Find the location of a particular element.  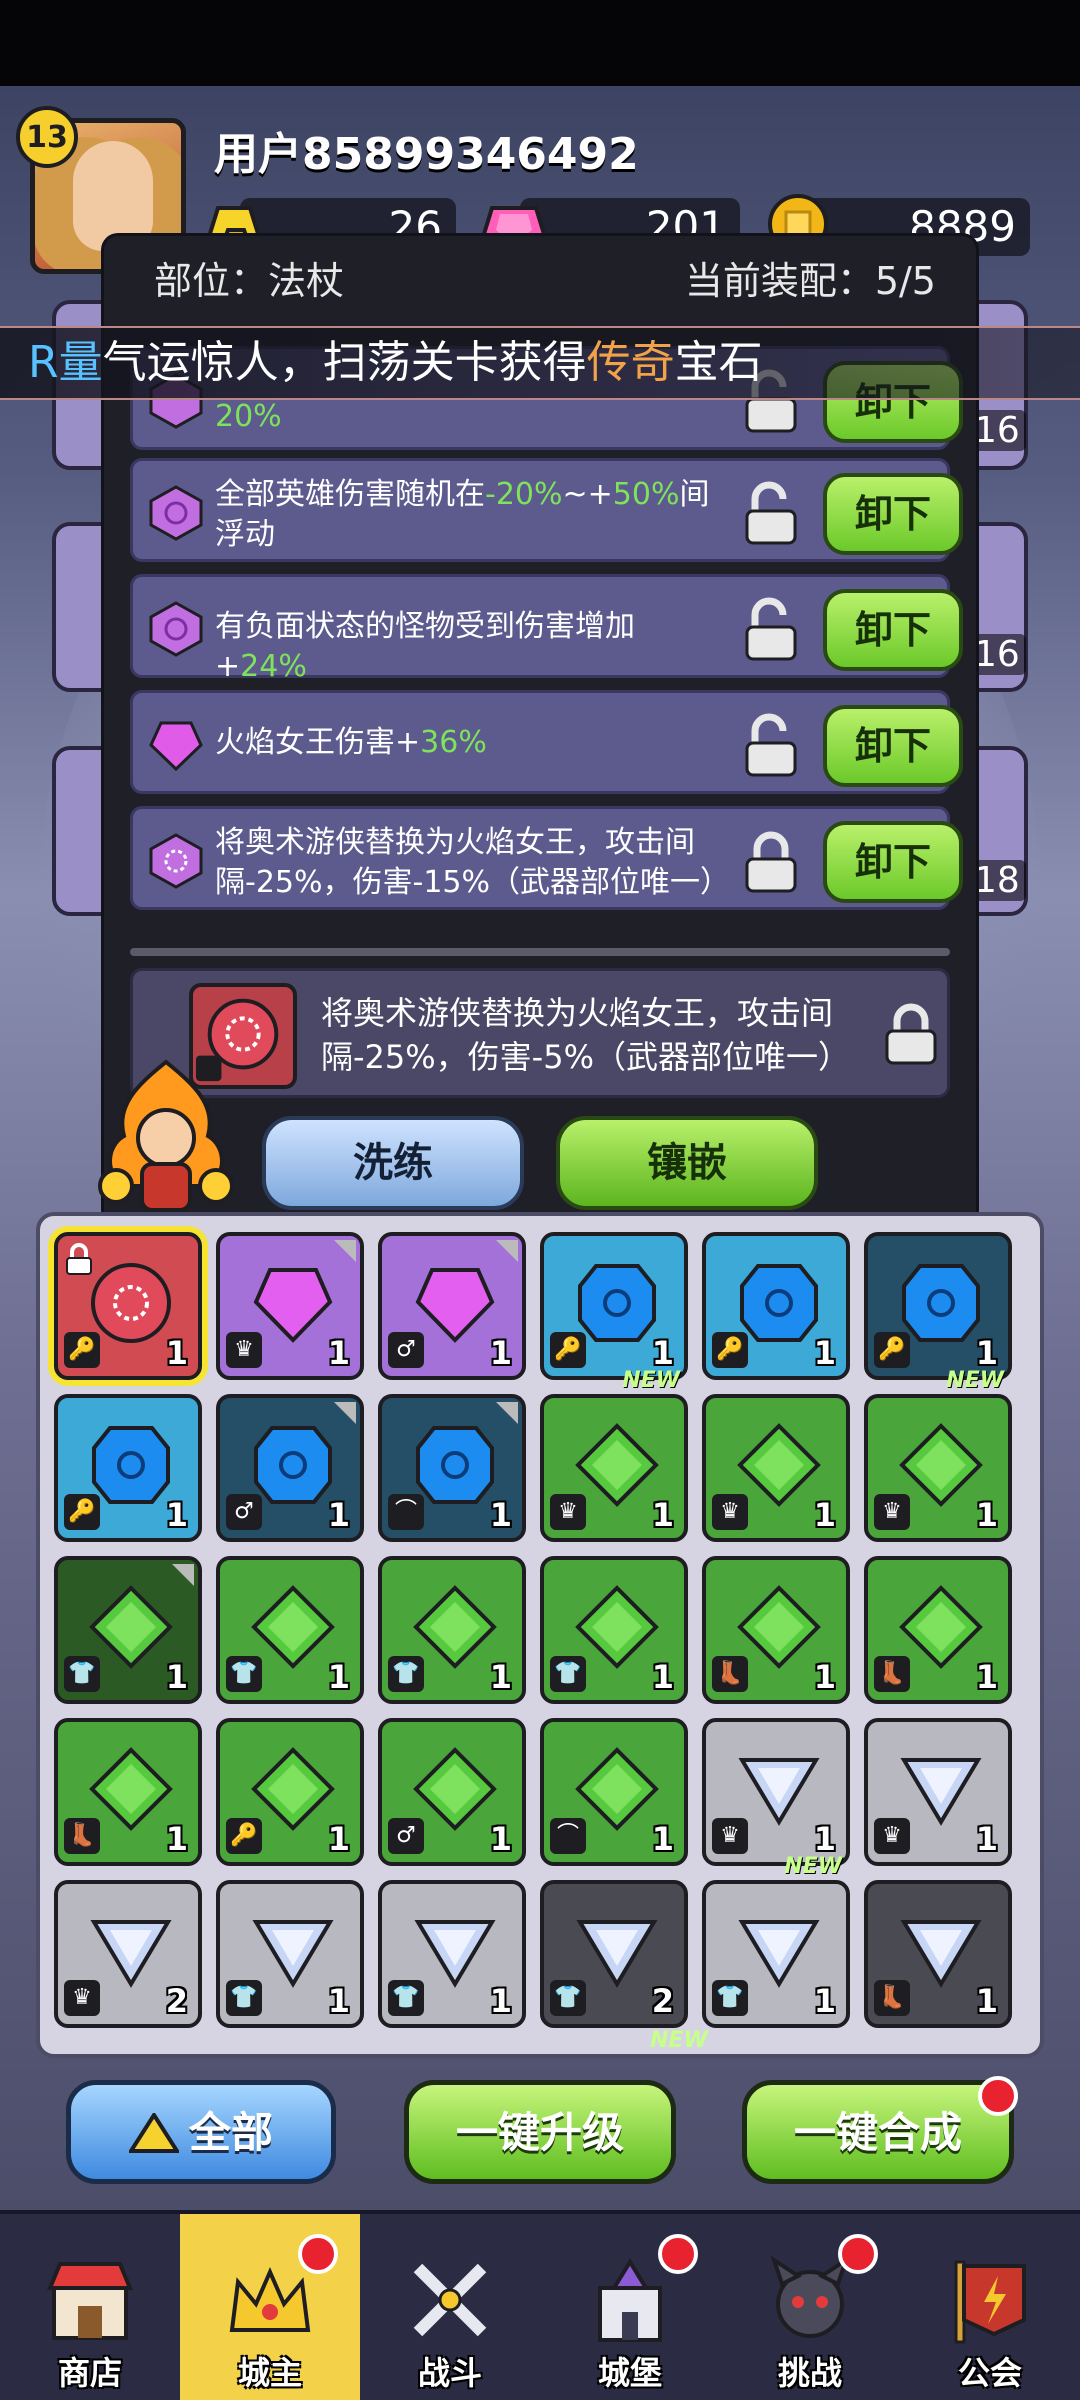

refine-button: 洗练 is located at coordinates (393, 1163).